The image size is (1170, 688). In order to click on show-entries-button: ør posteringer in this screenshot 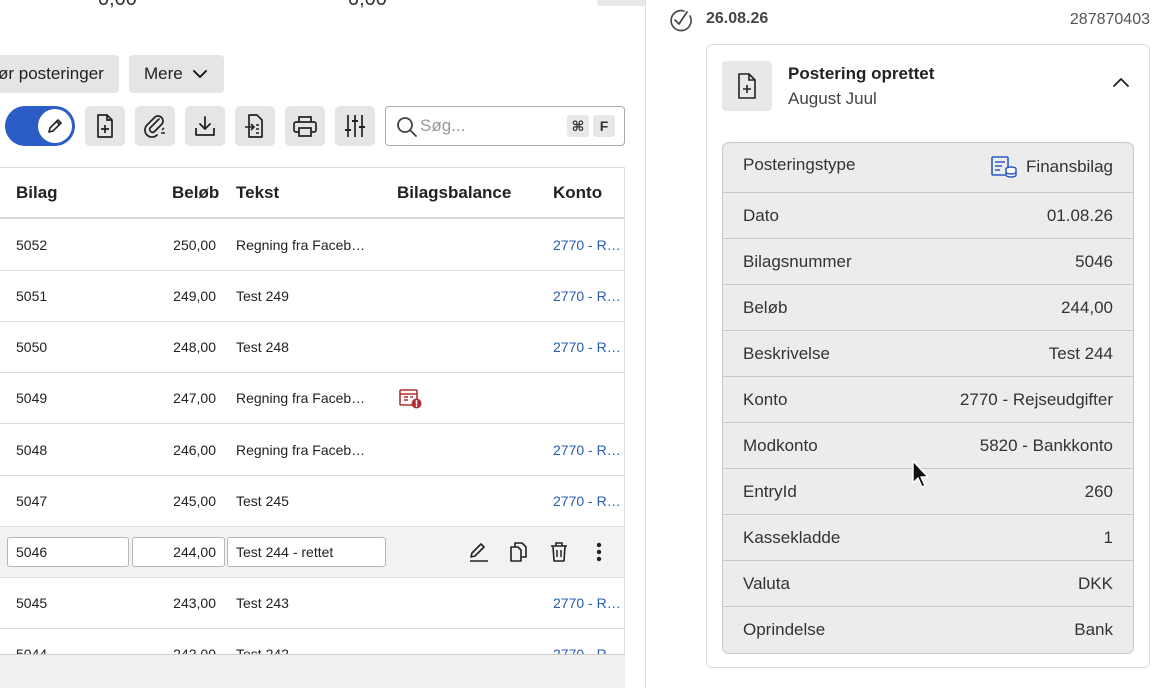, I will do `click(59, 74)`.